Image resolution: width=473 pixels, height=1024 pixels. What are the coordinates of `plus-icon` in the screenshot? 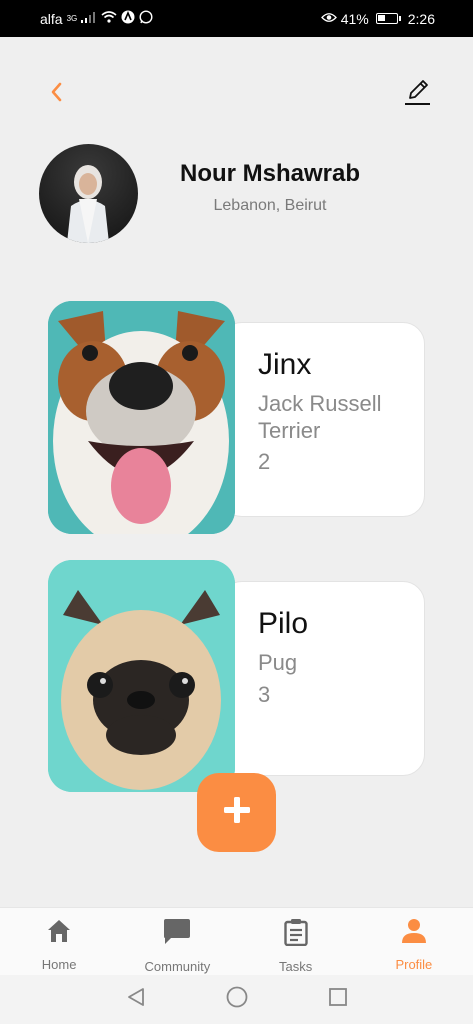 It's located at (237, 812).